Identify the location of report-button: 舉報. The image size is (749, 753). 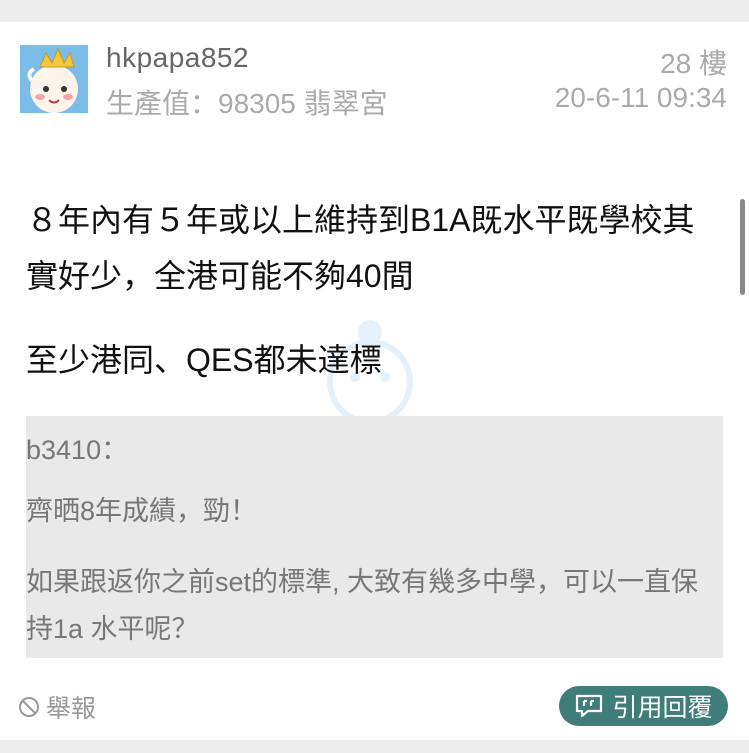
(57, 707).